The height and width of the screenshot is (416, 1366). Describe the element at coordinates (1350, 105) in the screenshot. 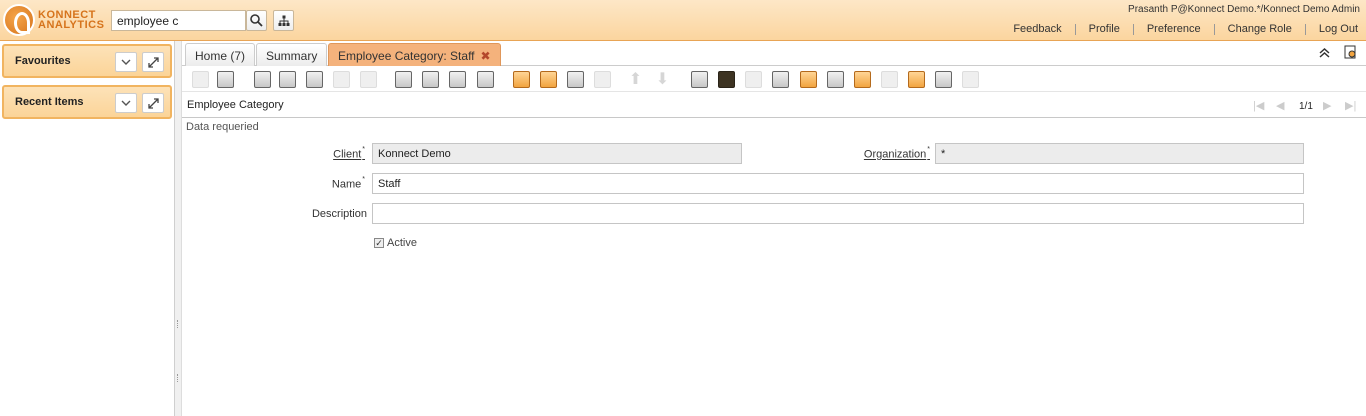

I see `last-record-icon: ▶|` at that location.